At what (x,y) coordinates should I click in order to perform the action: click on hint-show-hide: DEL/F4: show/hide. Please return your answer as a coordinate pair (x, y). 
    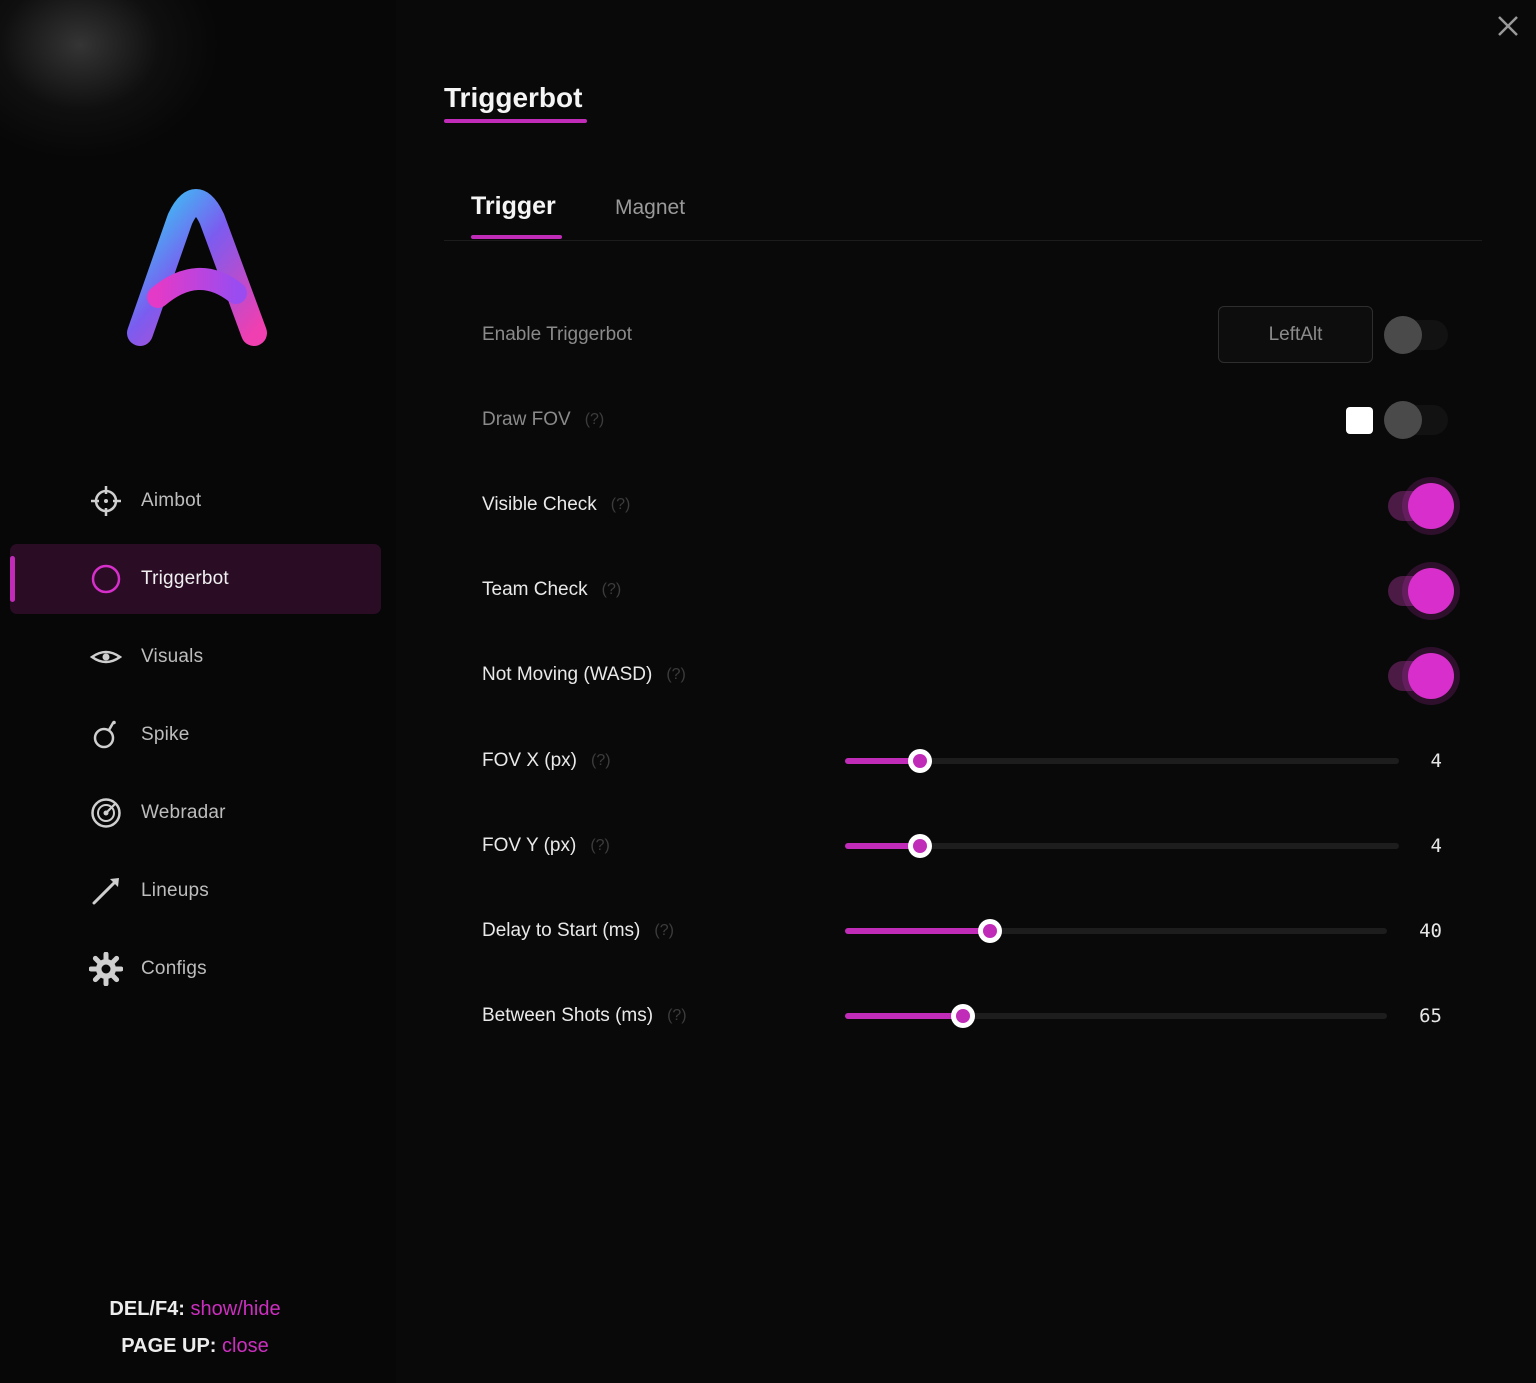
    Looking at the image, I should click on (195, 1309).